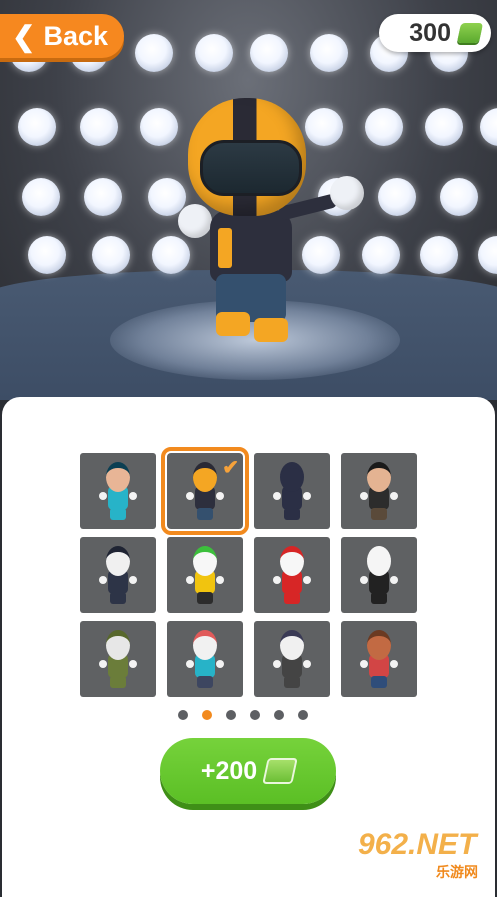  Describe the element at coordinates (267, 222) in the screenshot. I see `selected-character-preview` at that location.